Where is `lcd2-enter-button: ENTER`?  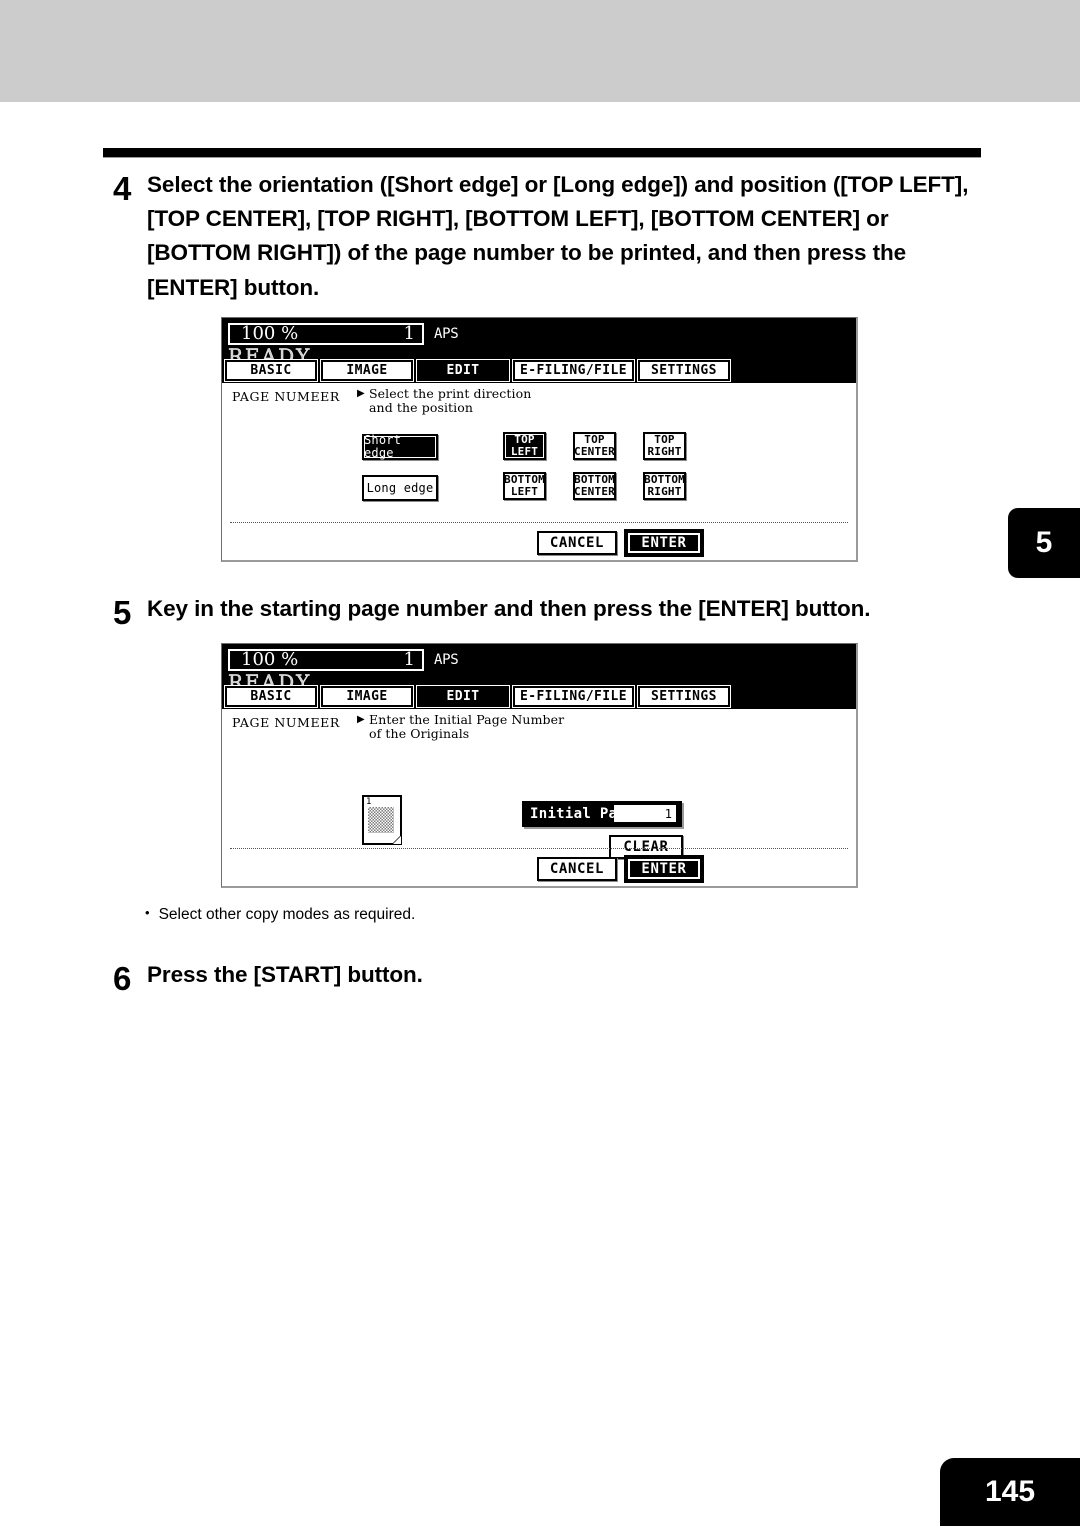 lcd2-enter-button: ENTER is located at coordinates (664, 869).